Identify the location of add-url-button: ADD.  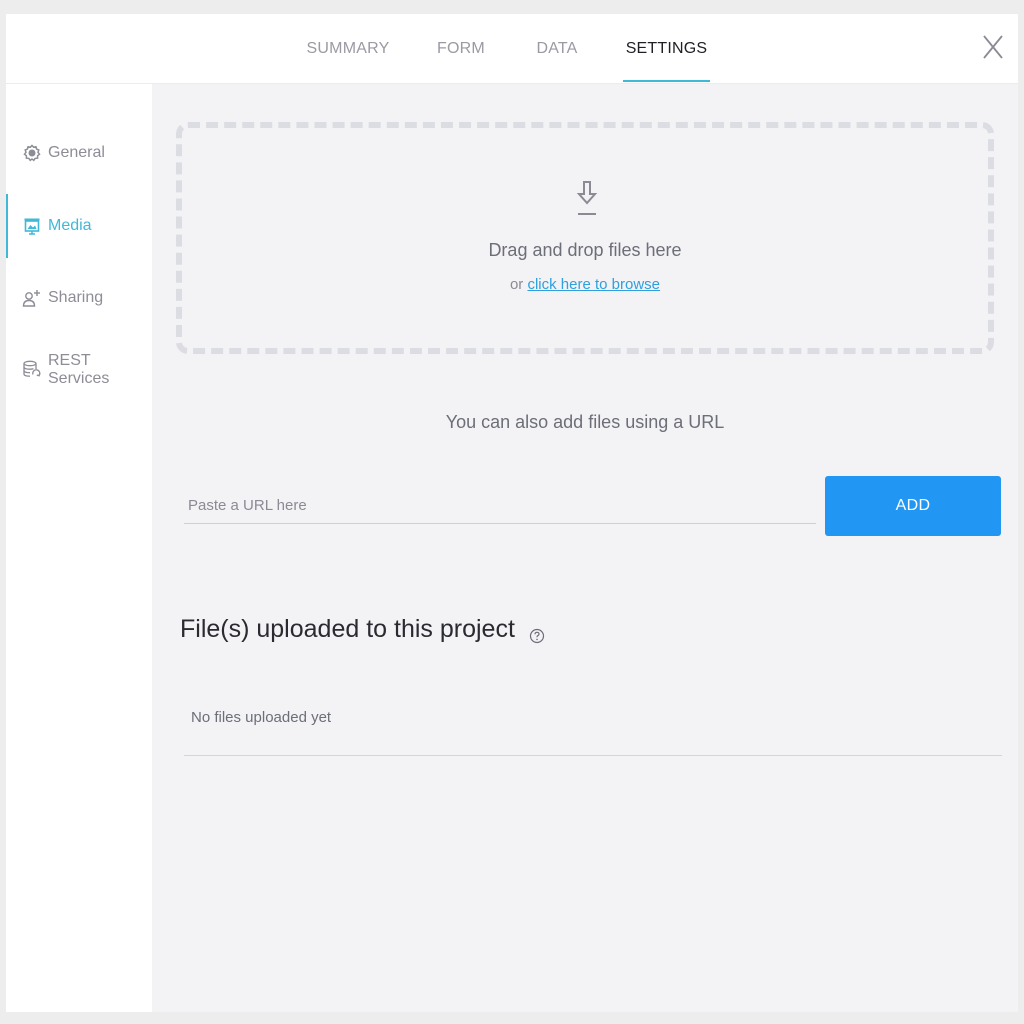
(913, 506).